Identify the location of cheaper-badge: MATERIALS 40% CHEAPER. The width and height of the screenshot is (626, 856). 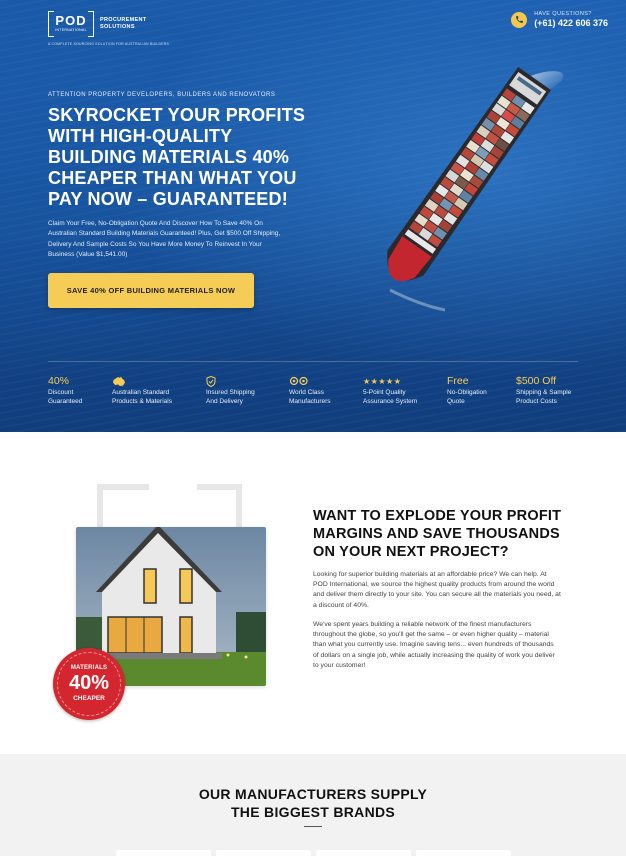
(89, 684).